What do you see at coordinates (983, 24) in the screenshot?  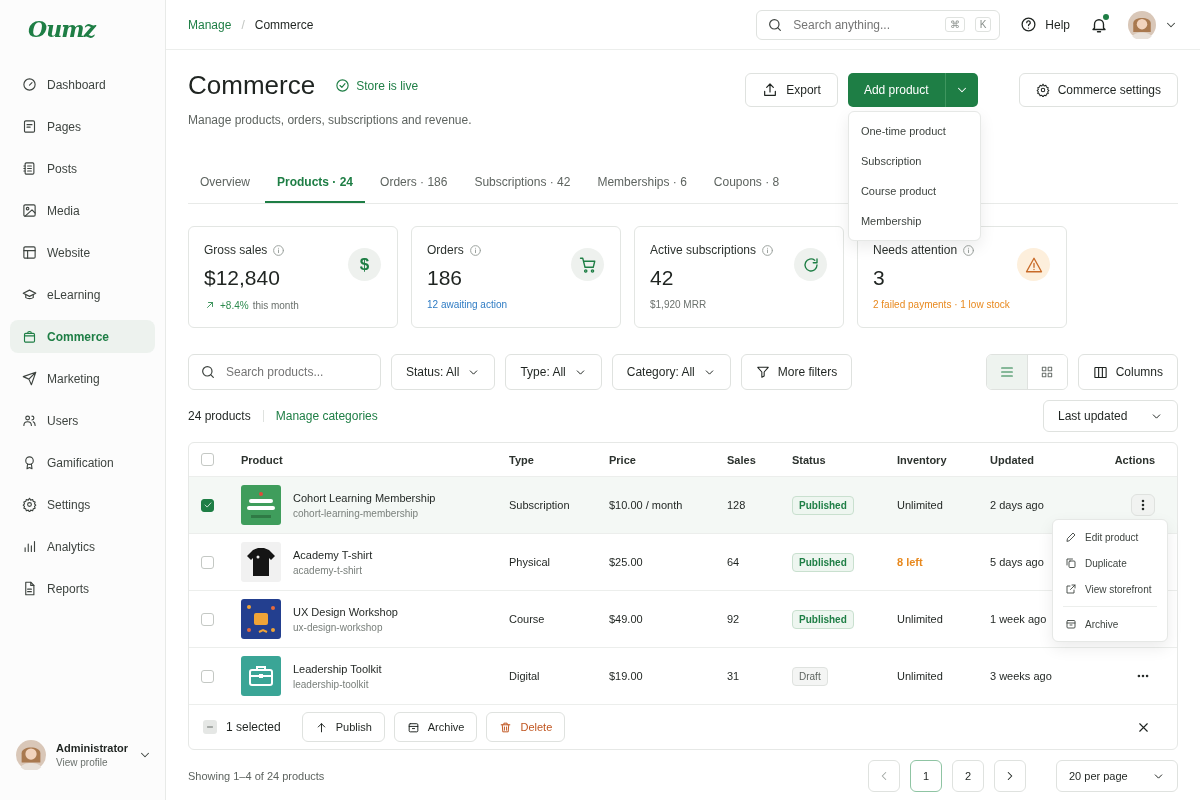 I see `shortcut-key: K` at bounding box center [983, 24].